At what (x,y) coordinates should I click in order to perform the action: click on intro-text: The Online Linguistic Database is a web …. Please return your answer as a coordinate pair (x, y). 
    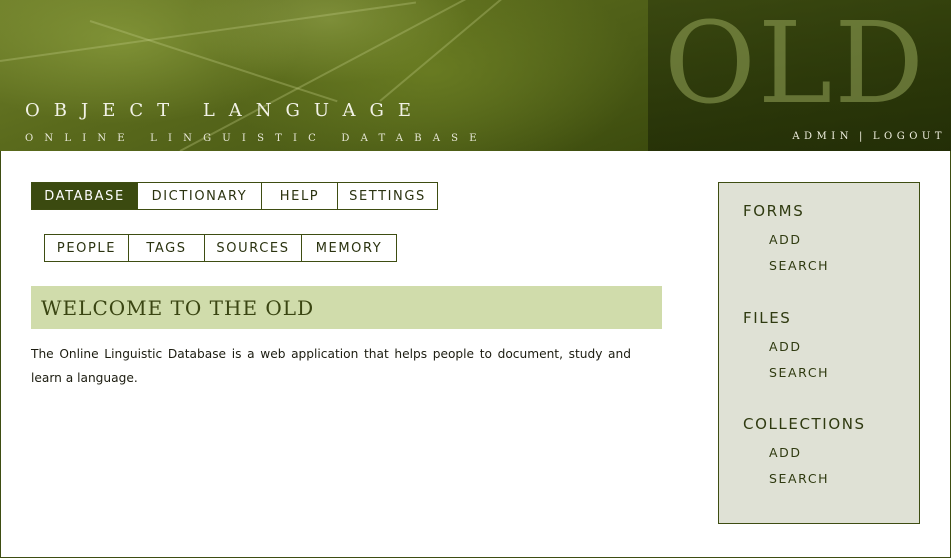
    Looking at the image, I should click on (331, 366).